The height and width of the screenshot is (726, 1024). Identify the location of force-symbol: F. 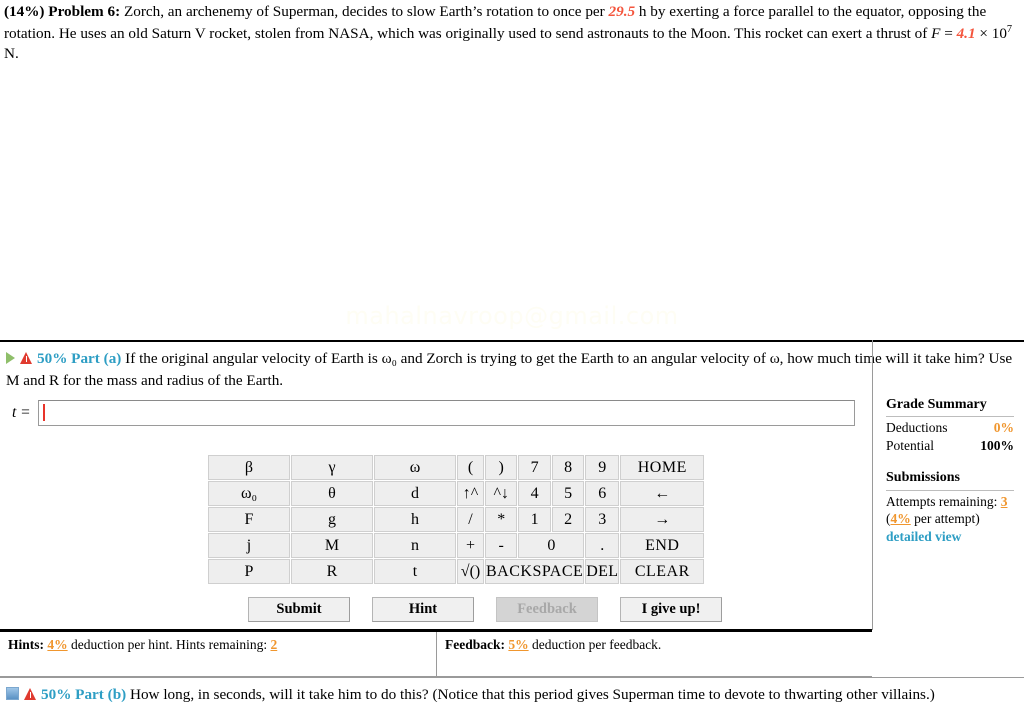
(936, 33).